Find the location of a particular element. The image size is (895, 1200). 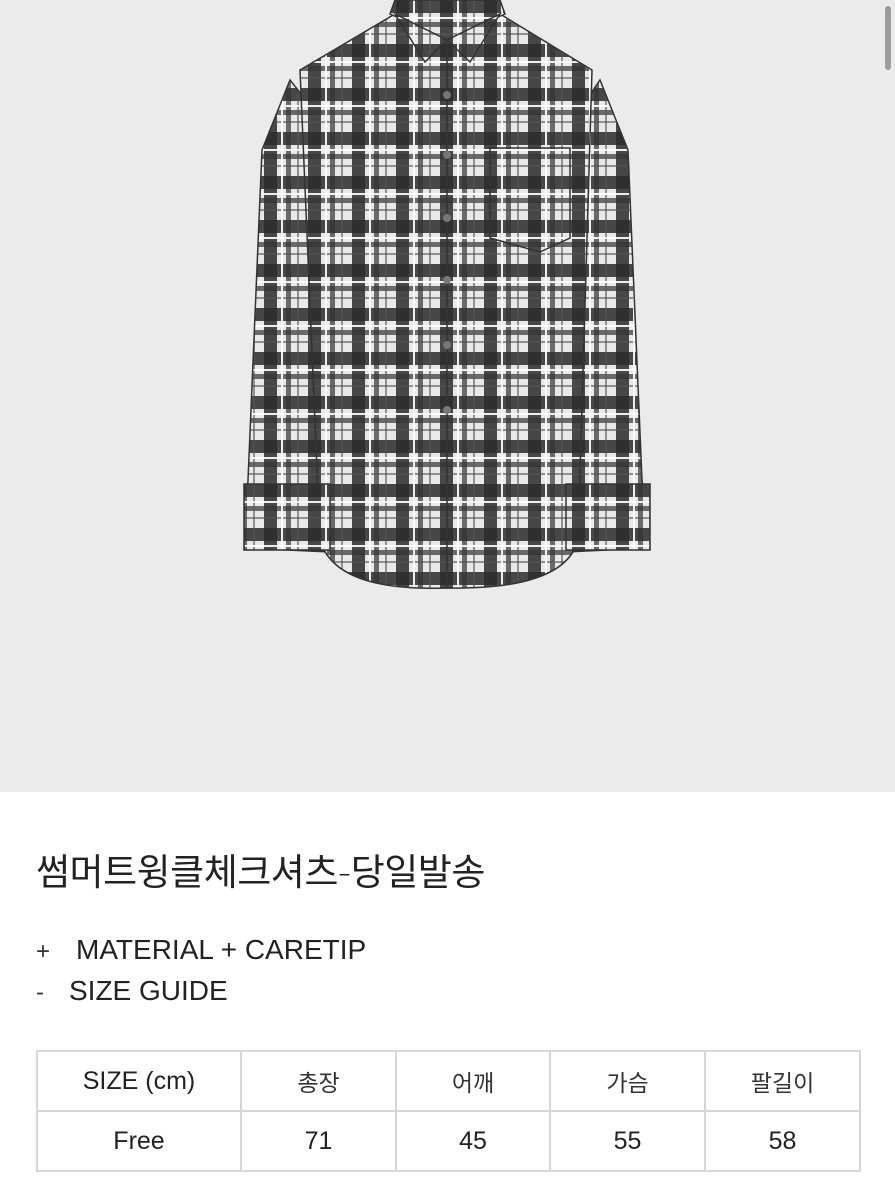

table-cell: 55 is located at coordinates (627, 1141).